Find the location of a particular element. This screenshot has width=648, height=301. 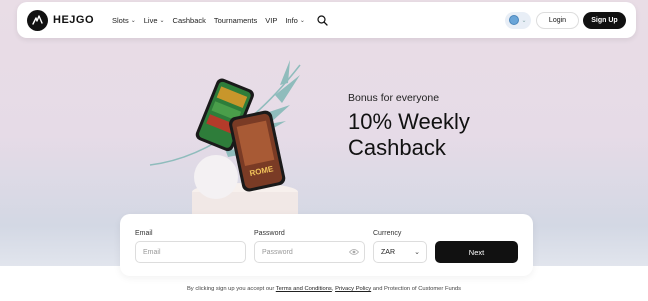

nav-item-label: Cashback is located at coordinates (189, 20).